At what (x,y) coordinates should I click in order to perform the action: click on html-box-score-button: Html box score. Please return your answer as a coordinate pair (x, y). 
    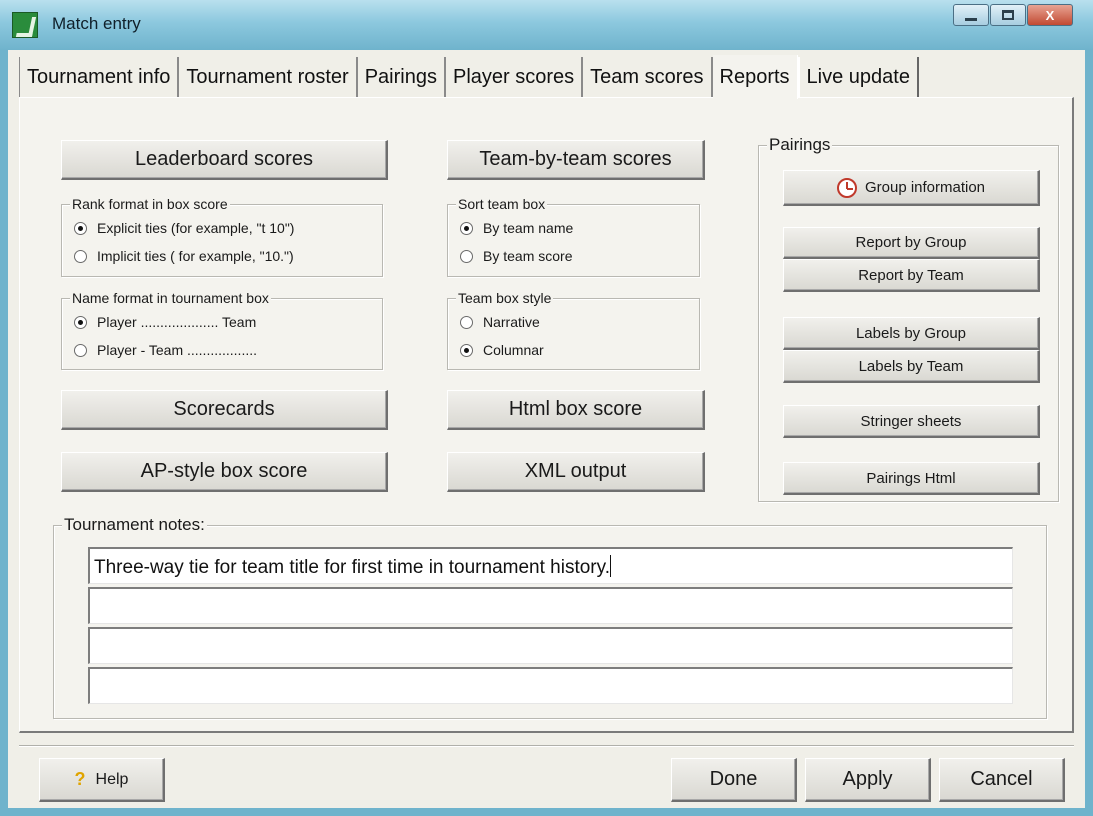
    Looking at the image, I should click on (576, 410).